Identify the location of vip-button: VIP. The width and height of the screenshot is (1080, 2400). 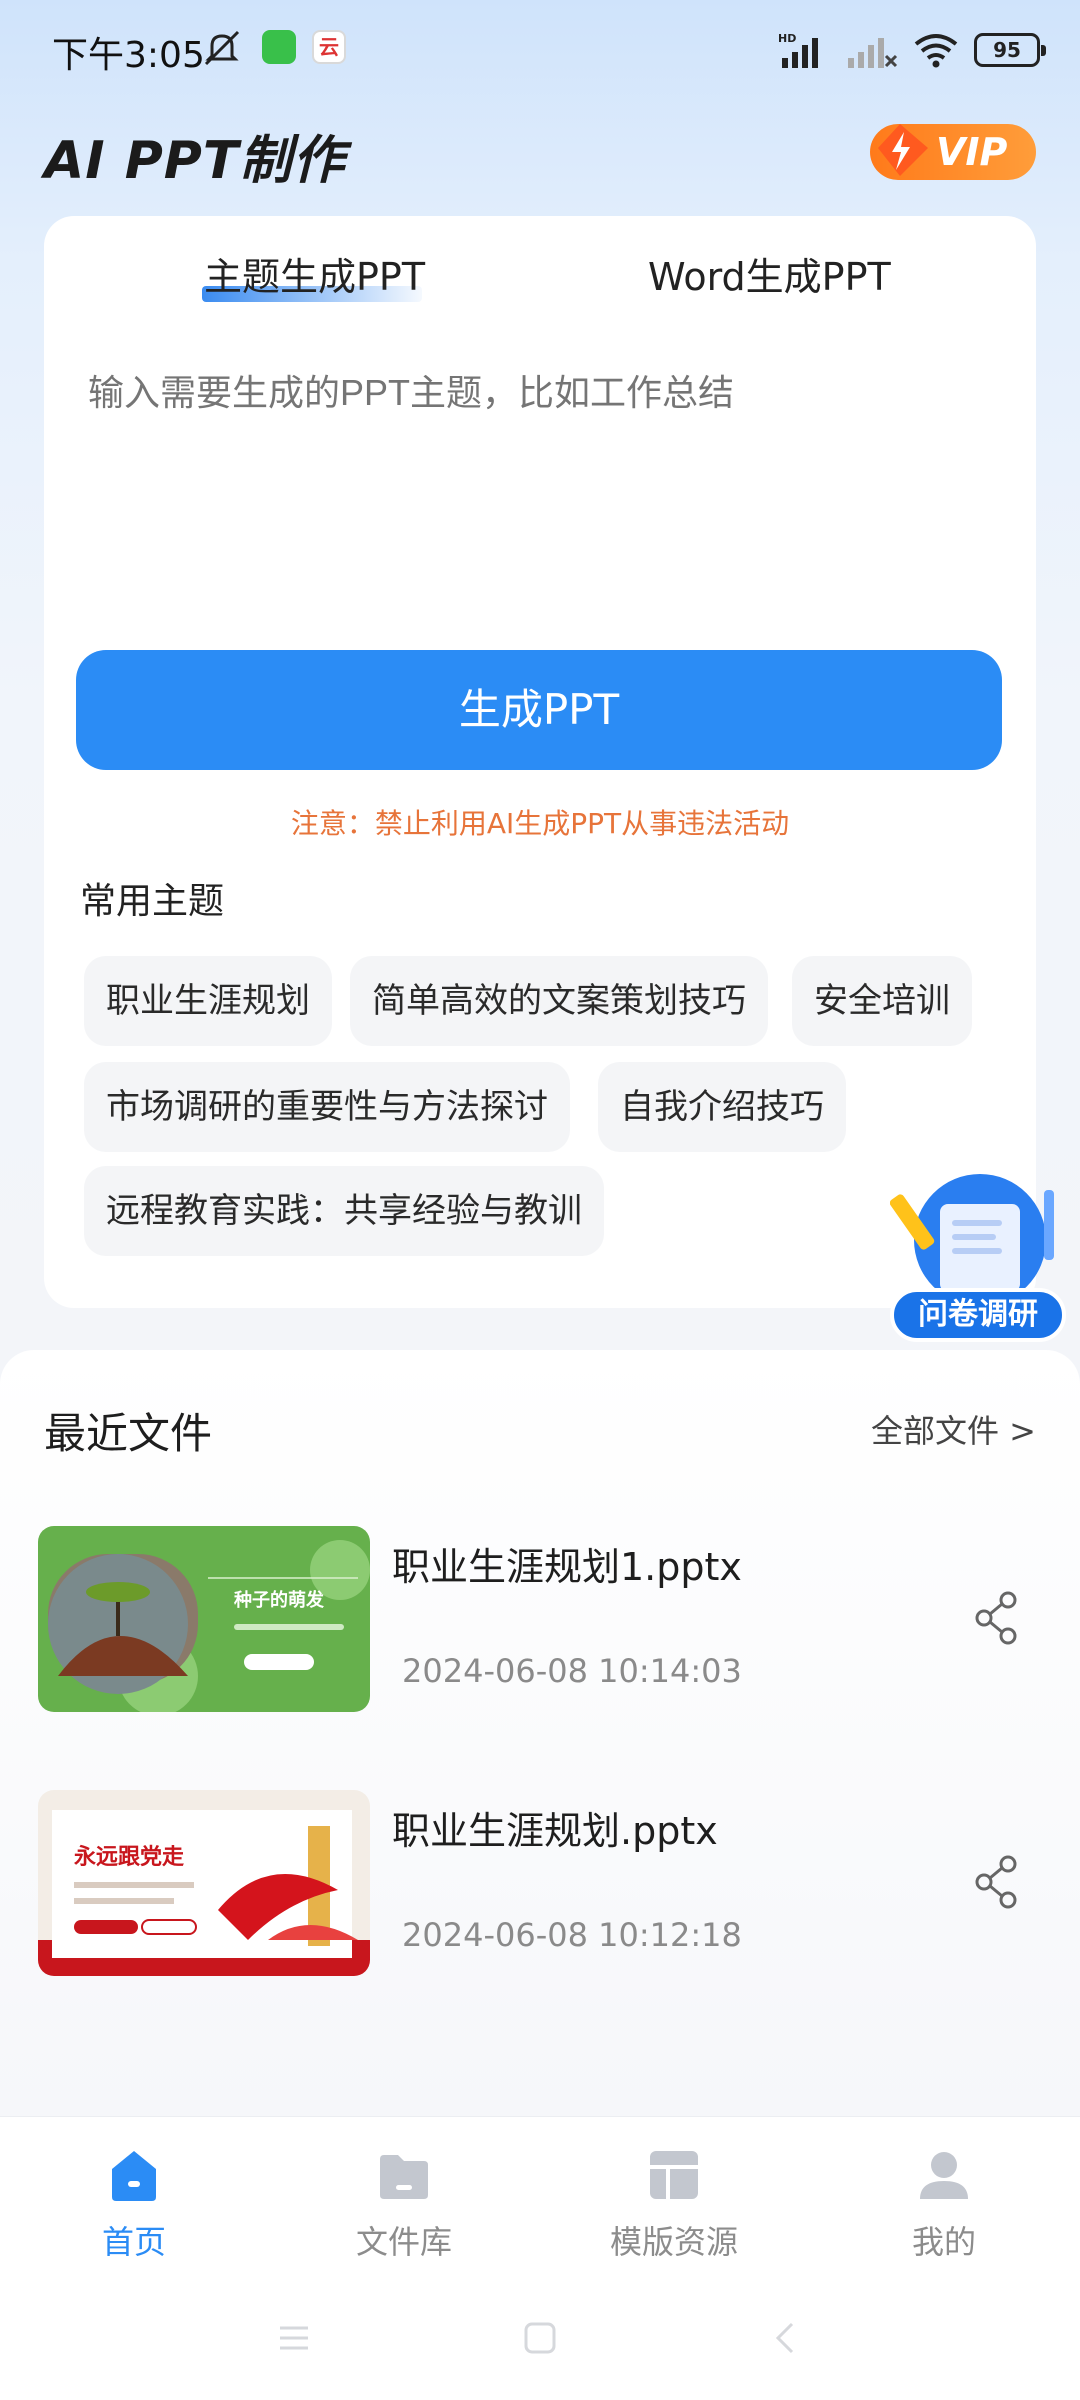
(953, 152).